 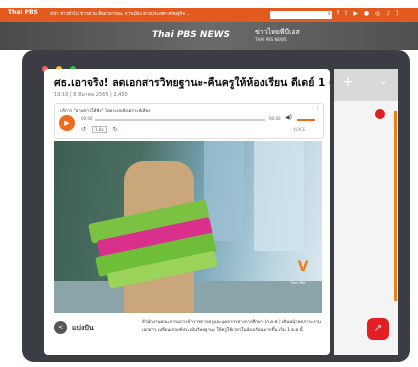 What do you see at coordinates (83, 129) in the screenshot?
I see `rewind-icon: ↺` at bounding box center [83, 129].